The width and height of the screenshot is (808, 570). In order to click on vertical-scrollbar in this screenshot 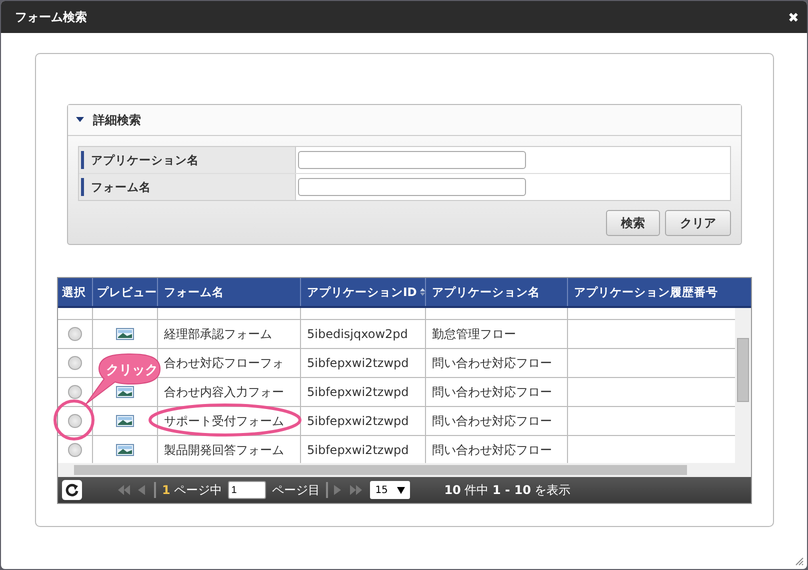, I will do `click(743, 385)`.